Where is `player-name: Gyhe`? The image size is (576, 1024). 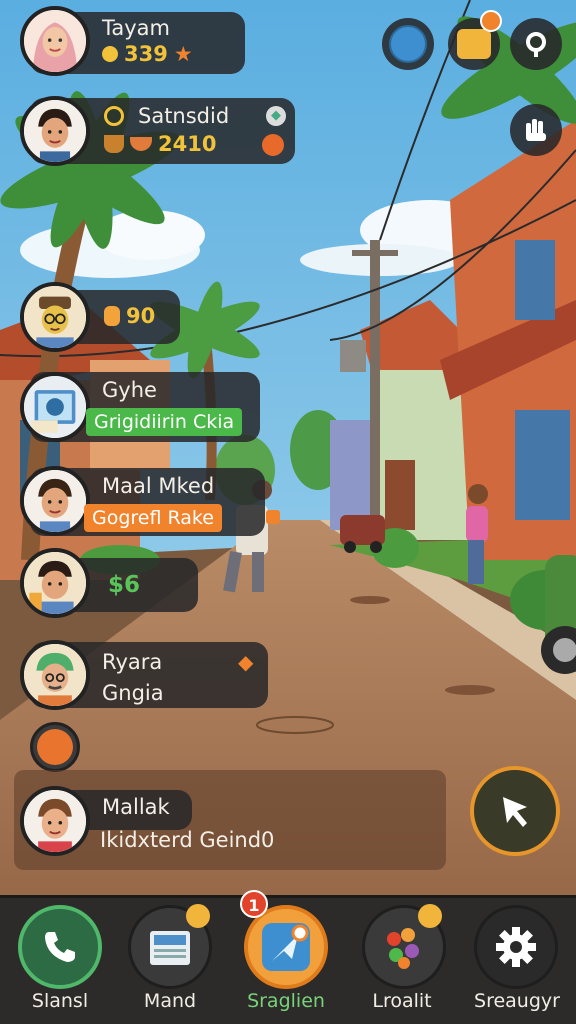
player-name: Gyhe is located at coordinates (129, 390).